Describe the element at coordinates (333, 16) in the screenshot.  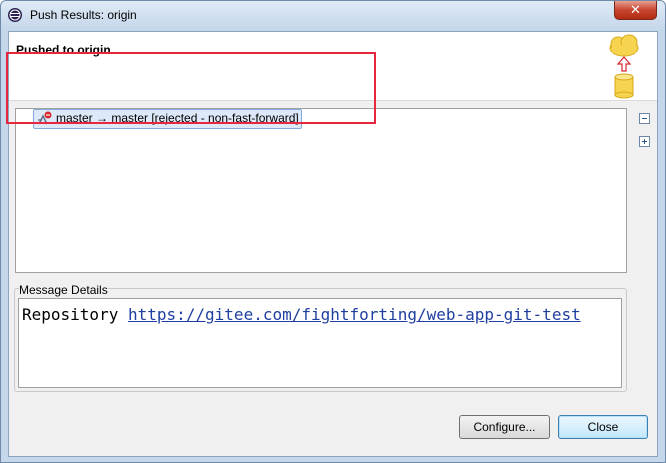
I see `title-bar: Push Results: origin ✕` at that location.